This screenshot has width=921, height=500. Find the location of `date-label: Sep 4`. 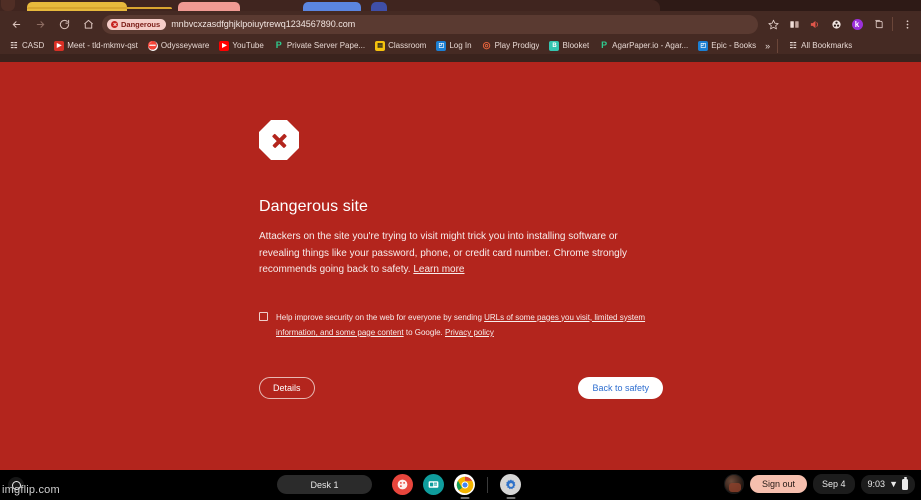

date-label: Sep 4 is located at coordinates (834, 484).